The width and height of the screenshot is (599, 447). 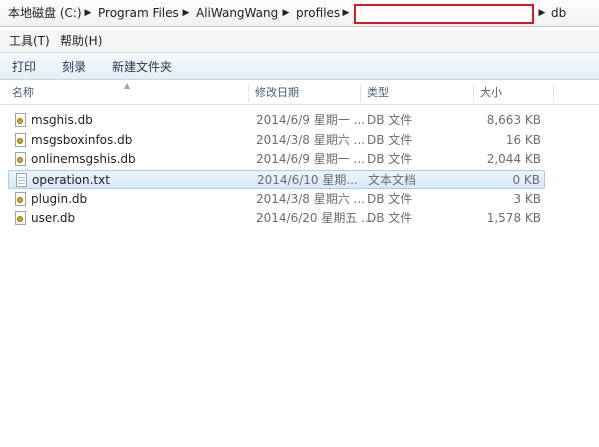 I want to click on file-row: user.db 2014/6/20 星期五 ... DB 文件 1,578 KB, so click(x=276, y=218).